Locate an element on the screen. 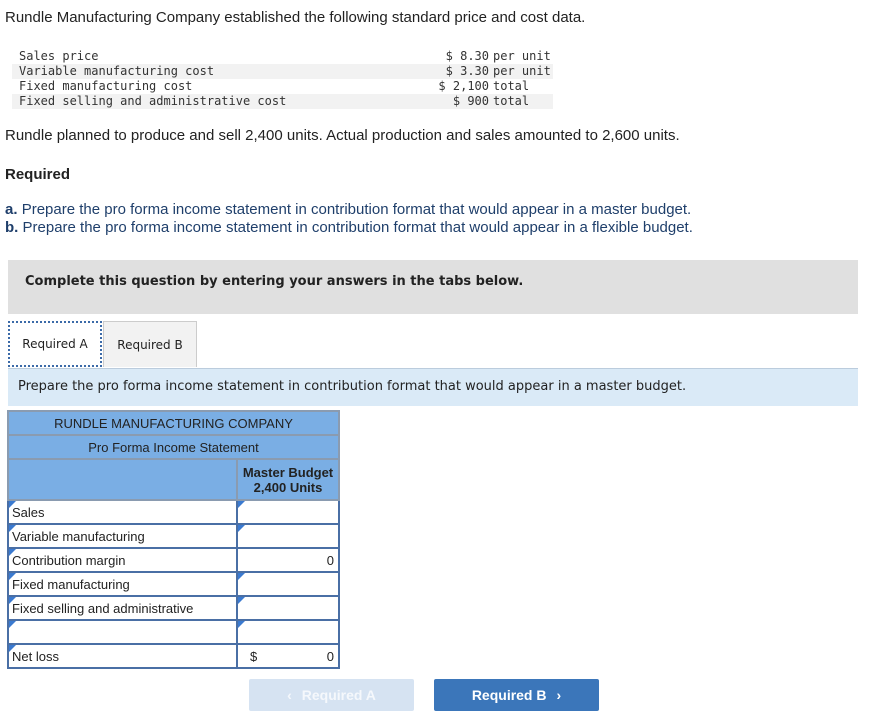  cost-row: Fixed manufacturing cost $ 2,100 total is located at coordinates (282, 86).